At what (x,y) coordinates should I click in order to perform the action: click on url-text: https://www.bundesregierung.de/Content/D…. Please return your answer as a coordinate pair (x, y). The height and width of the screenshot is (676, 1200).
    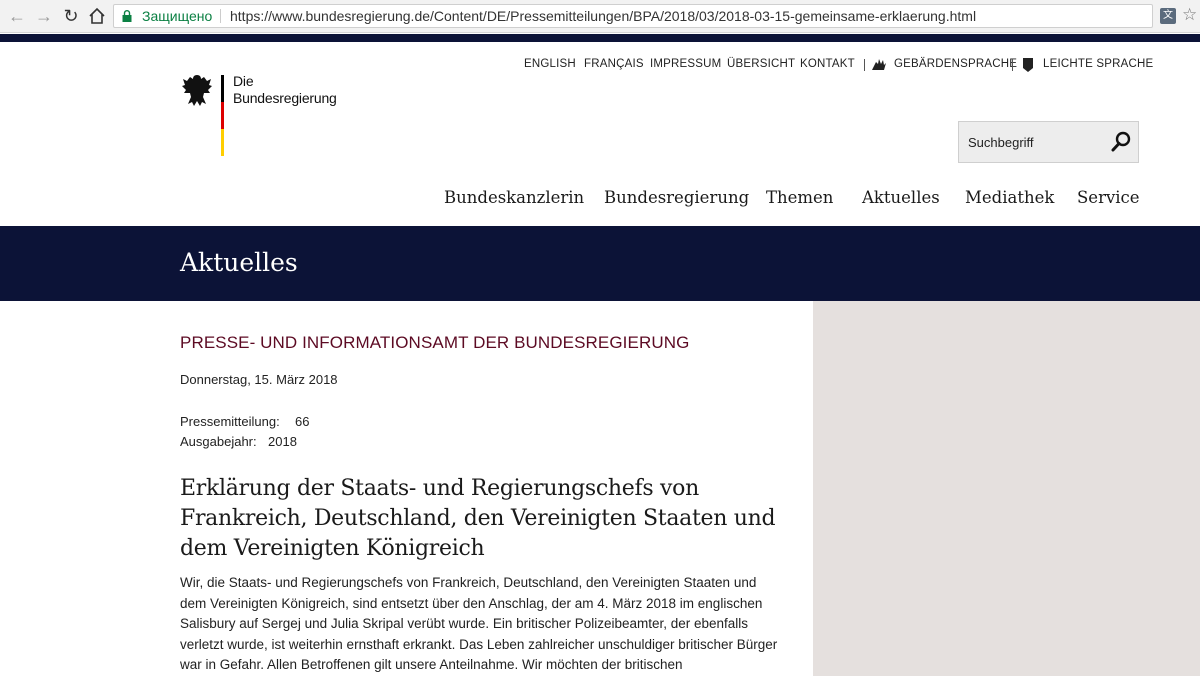
    Looking at the image, I should click on (603, 16).